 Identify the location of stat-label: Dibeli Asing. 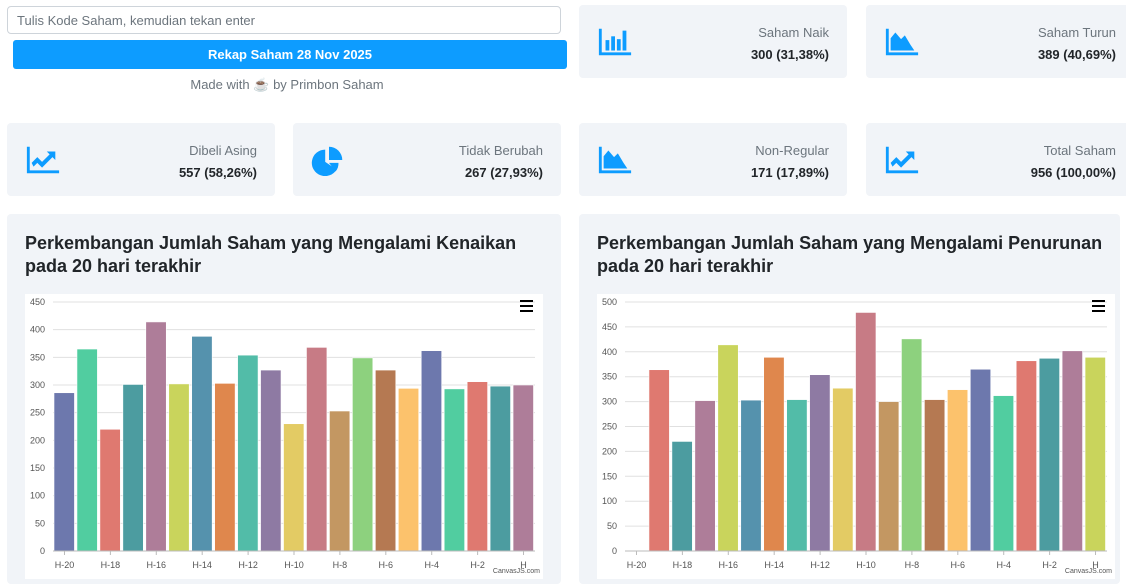
(223, 150).